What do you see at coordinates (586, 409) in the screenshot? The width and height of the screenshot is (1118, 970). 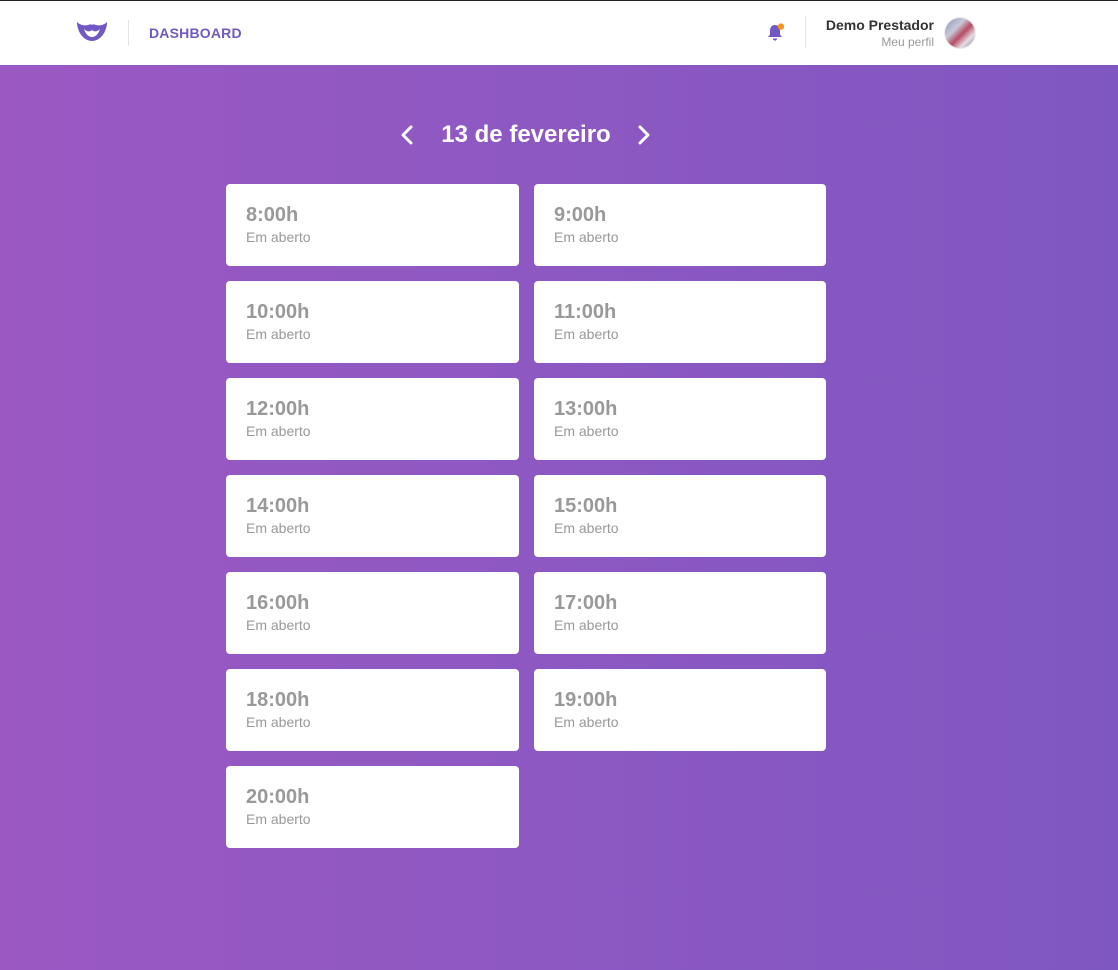 I see `slot-time: 13:00h` at bounding box center [586, 409].